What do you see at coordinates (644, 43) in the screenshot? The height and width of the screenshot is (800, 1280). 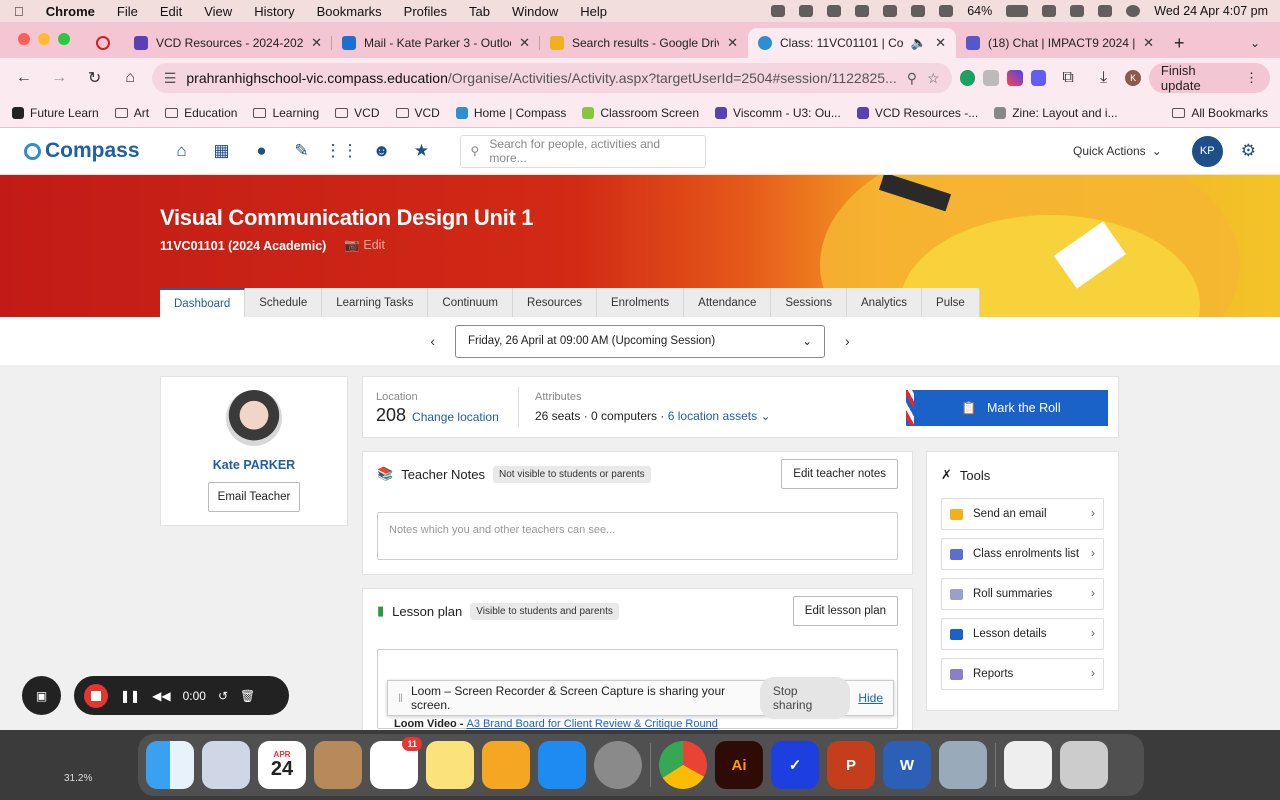 I see `tab-google-drive: Search results - Google Drive ✕` at bounding box center [644, 43].